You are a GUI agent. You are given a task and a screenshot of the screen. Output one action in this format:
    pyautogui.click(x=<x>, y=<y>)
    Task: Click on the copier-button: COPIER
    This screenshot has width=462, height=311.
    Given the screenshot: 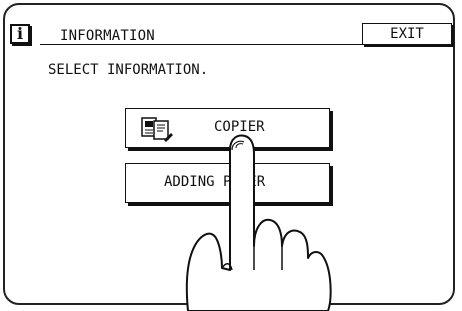 What is the action you would take?
    pyautogui.click(x=227, y=128)
    